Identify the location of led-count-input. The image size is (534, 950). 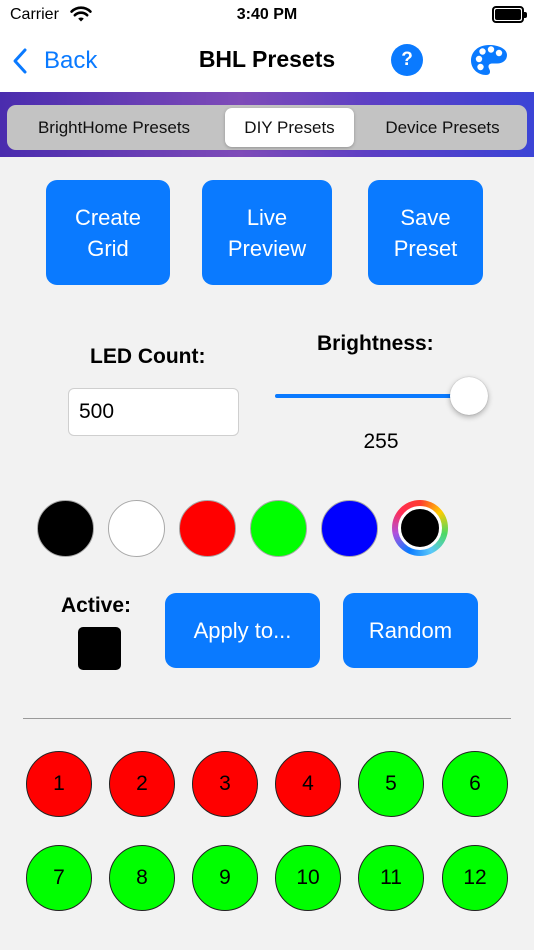
(153, 412).